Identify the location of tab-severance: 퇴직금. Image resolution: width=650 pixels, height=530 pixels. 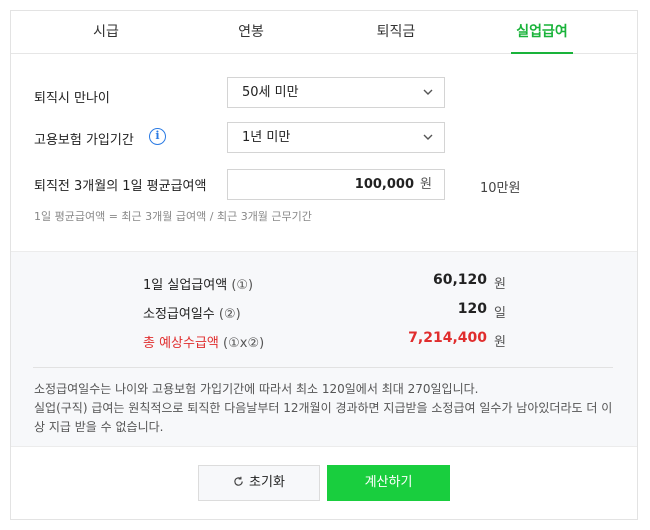
(396, 32).